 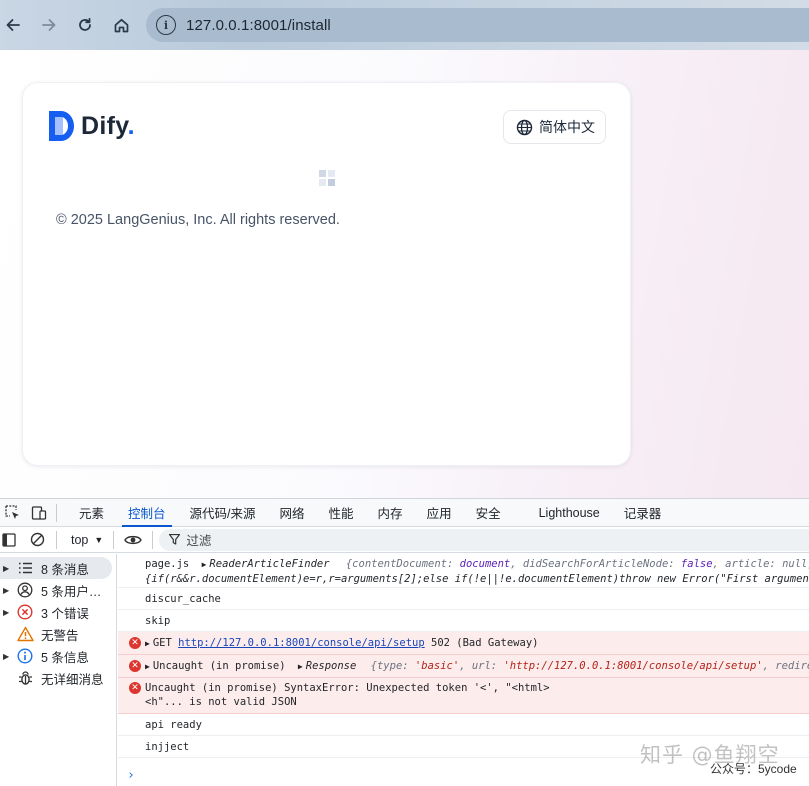 What do you see at coordinates (390, 513) in the screenshot?
I see `devtools-tab: 内存` at bounding box center [390, 513].